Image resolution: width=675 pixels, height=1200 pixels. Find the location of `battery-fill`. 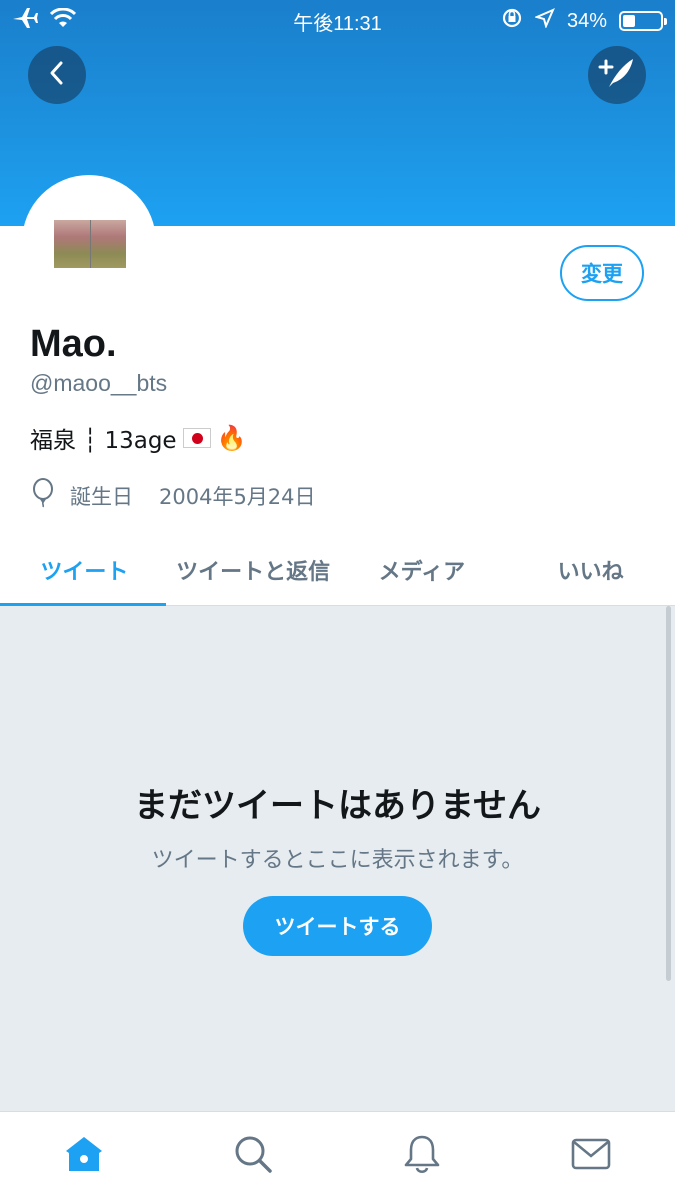

battery-fill is located at coordinates (629, 21).